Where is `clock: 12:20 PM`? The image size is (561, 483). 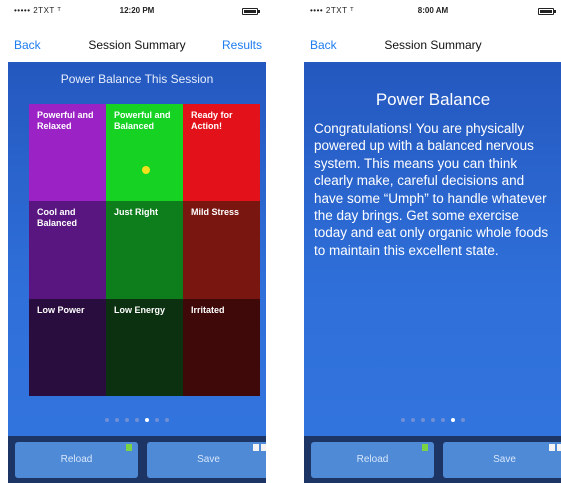
clock: 12:20 PM is located at coordinates (137, 10).